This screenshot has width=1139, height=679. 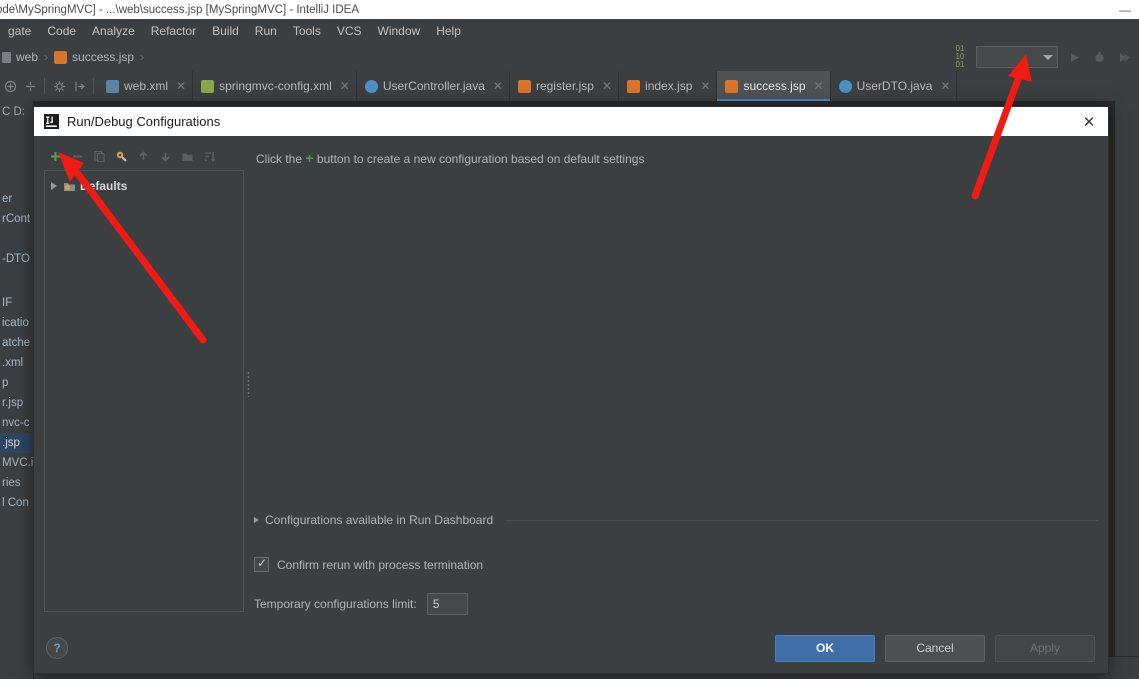 I want to click on menu-item-build: Build, so click(x=225, y=31).